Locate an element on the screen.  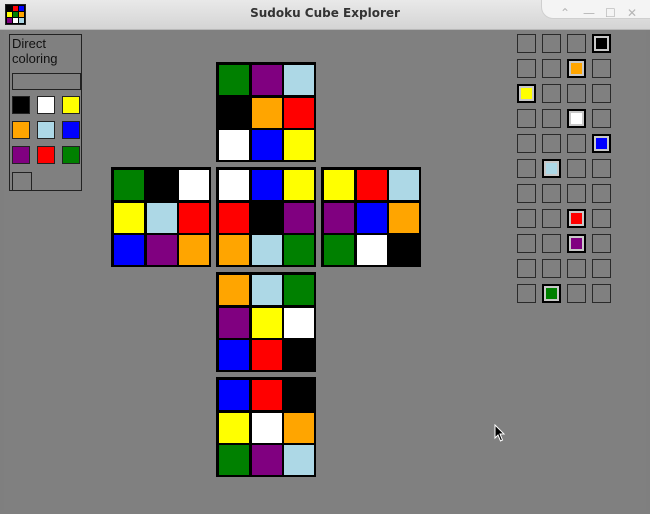
shade-window-icon: ⌃ is located at coordinates (565, 13).